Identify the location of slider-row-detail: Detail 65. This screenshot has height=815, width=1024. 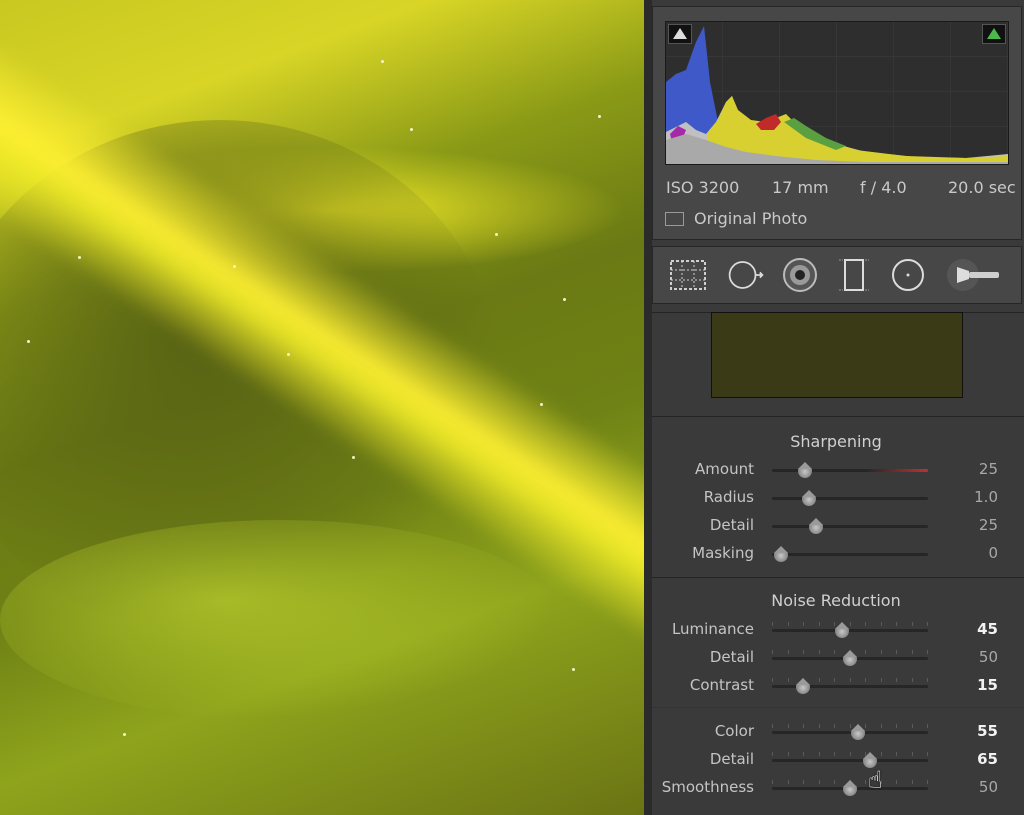
(836, 760).